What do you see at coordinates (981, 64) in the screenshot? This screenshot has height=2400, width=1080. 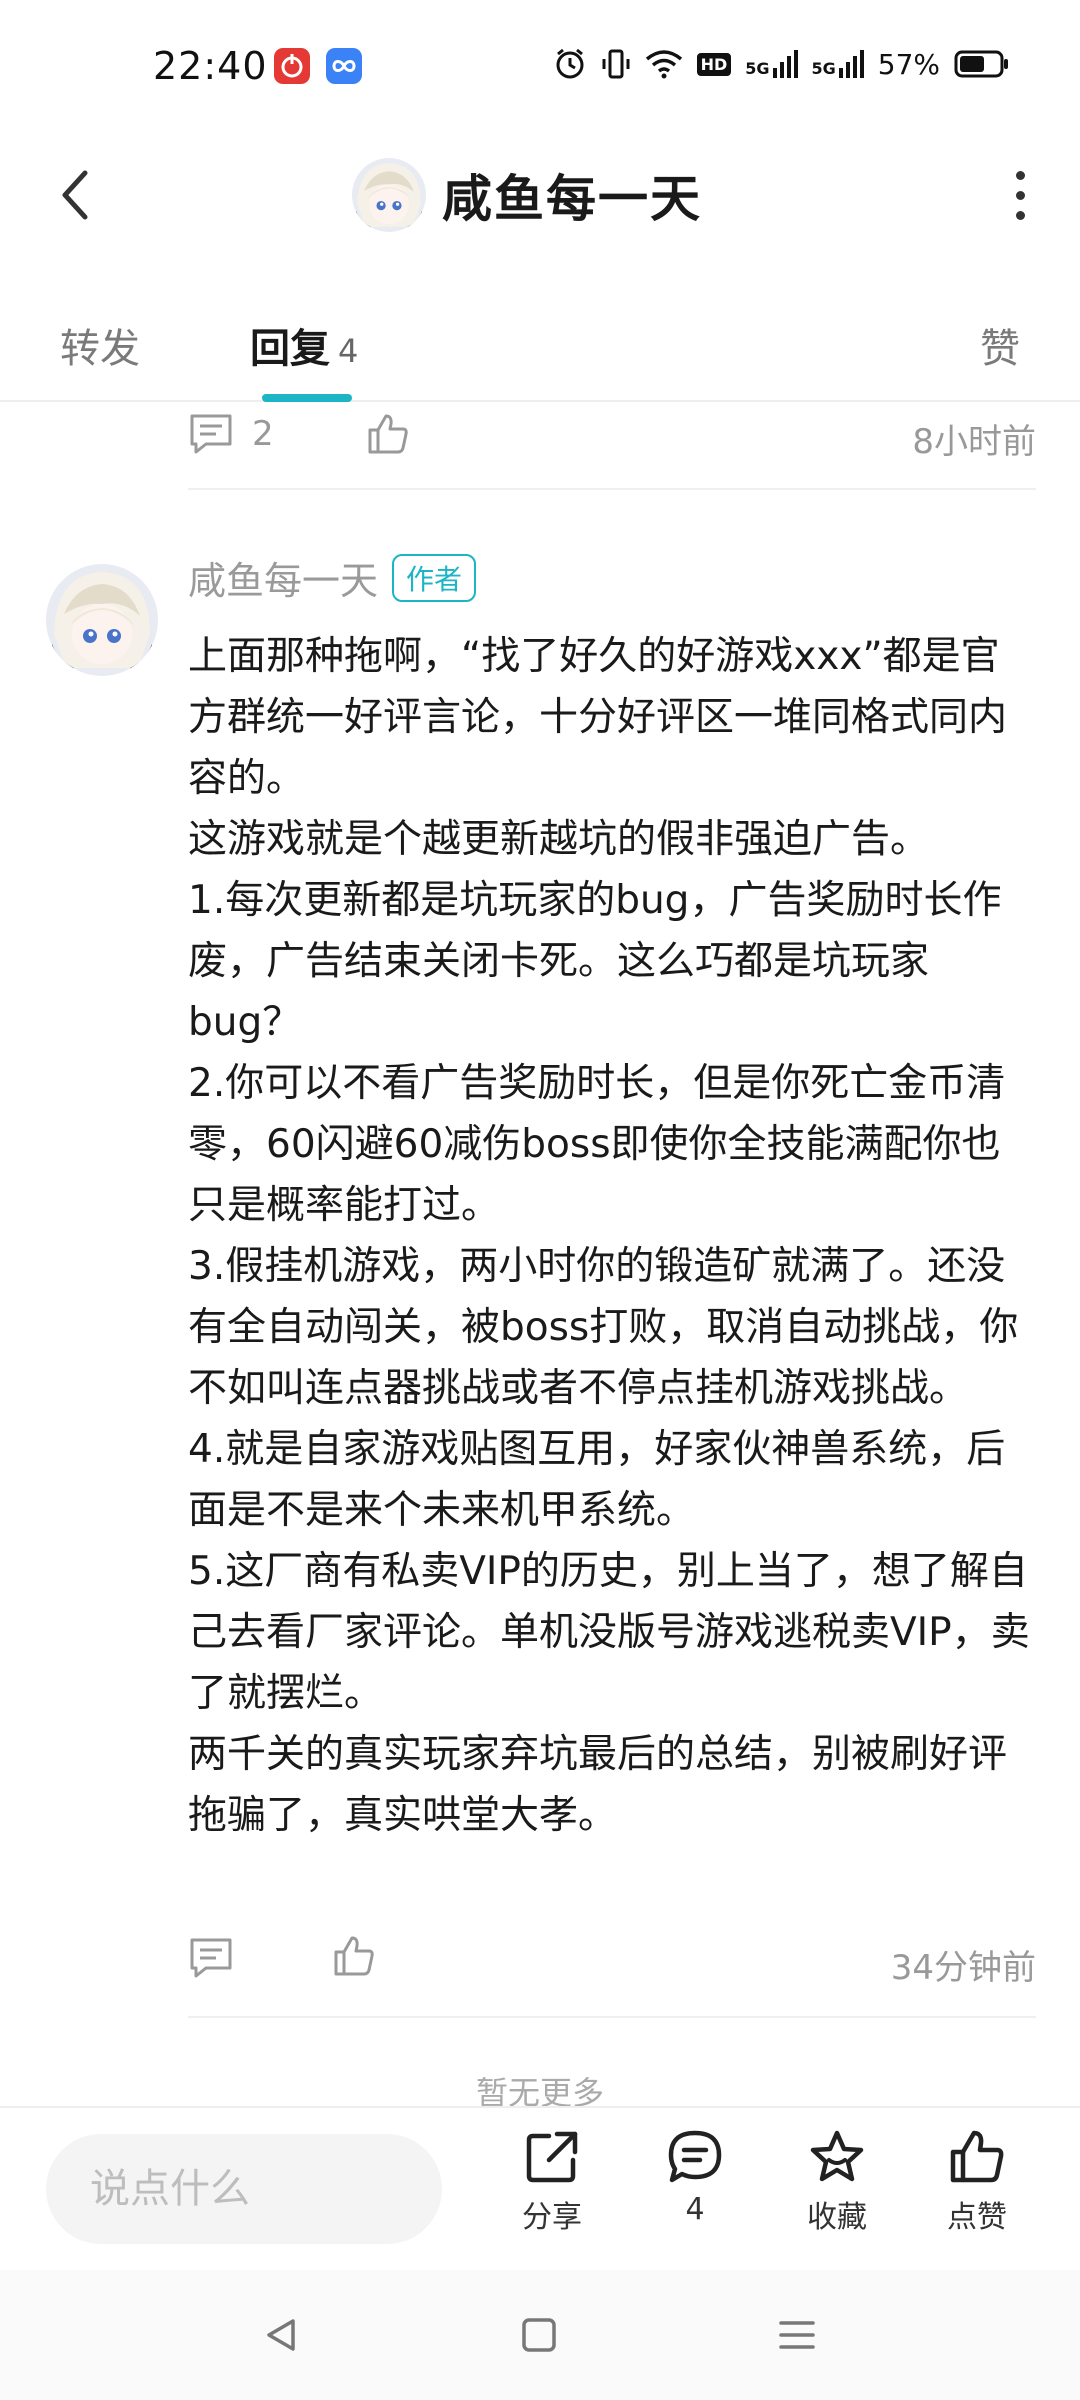 I see `battery-icon` at bounding box center [981, 64].